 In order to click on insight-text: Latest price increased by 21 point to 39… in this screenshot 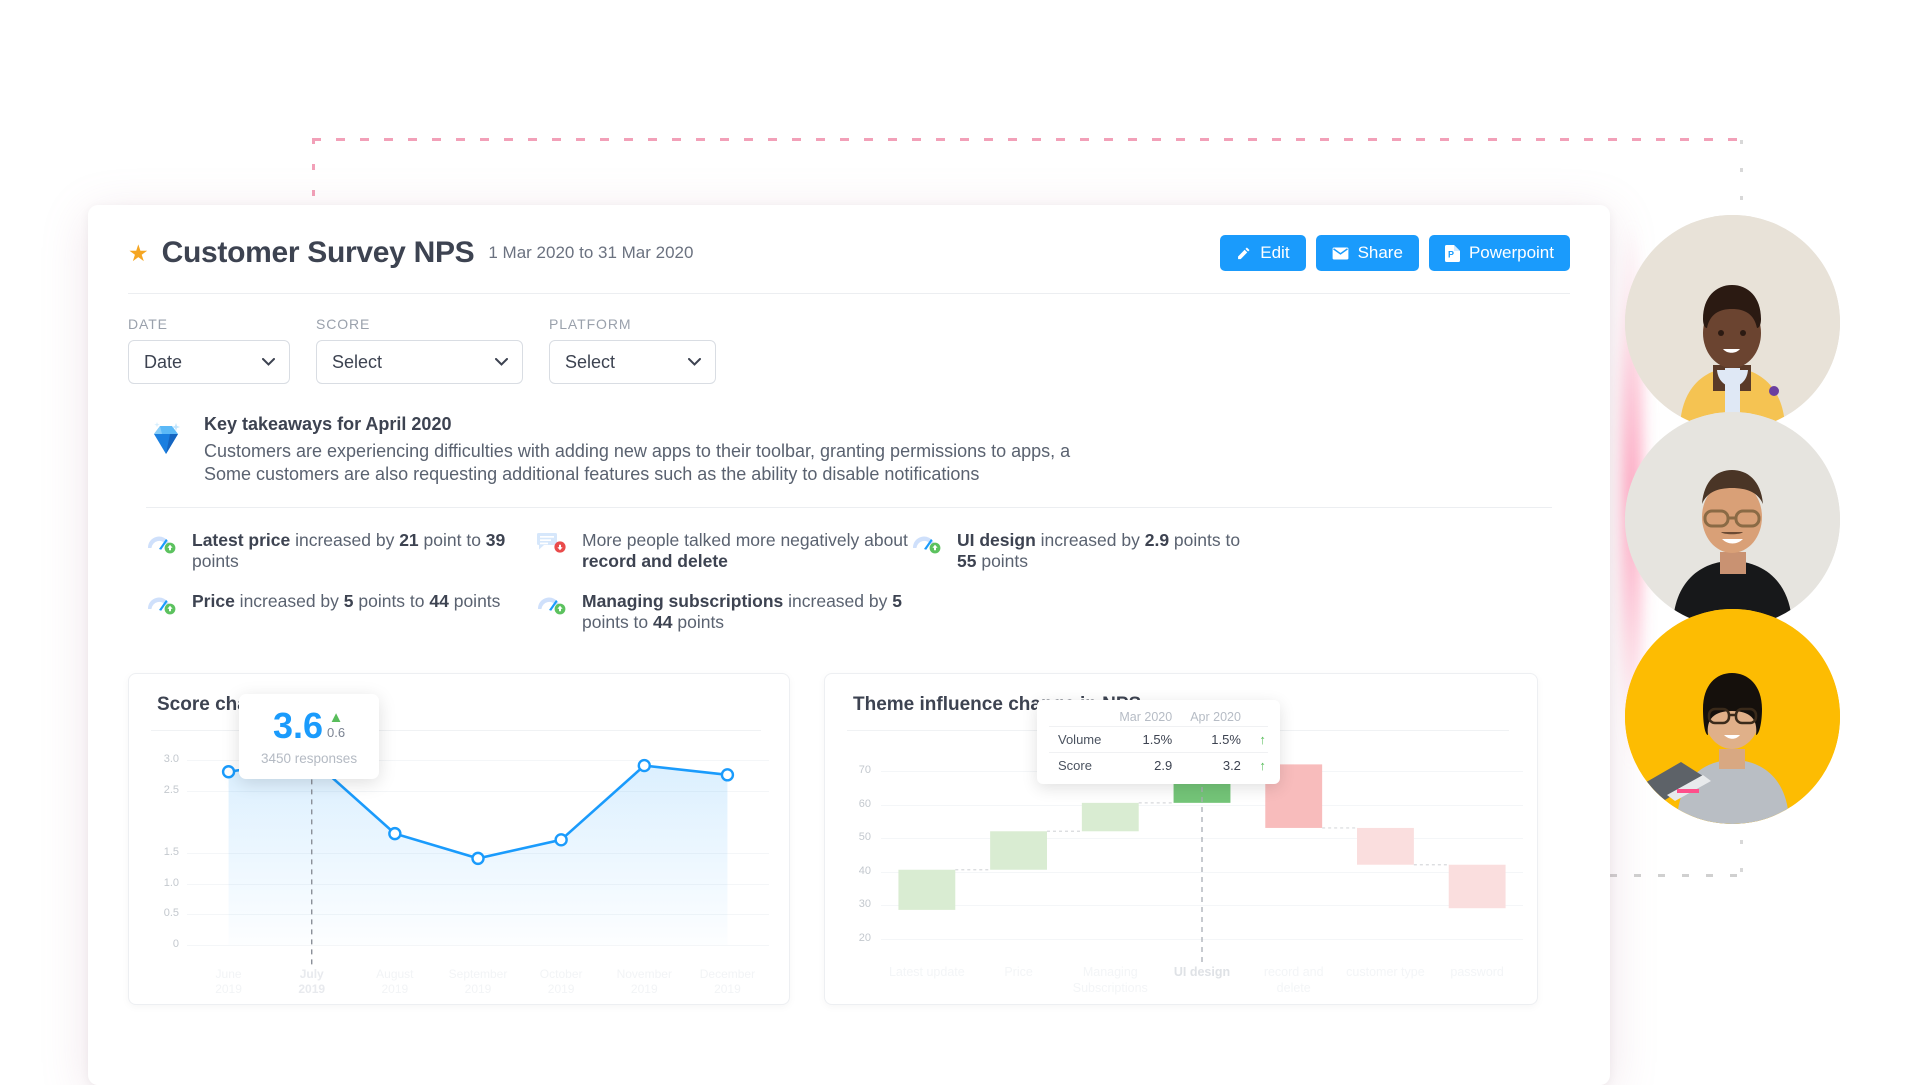, I will do `click(364, 551)`.